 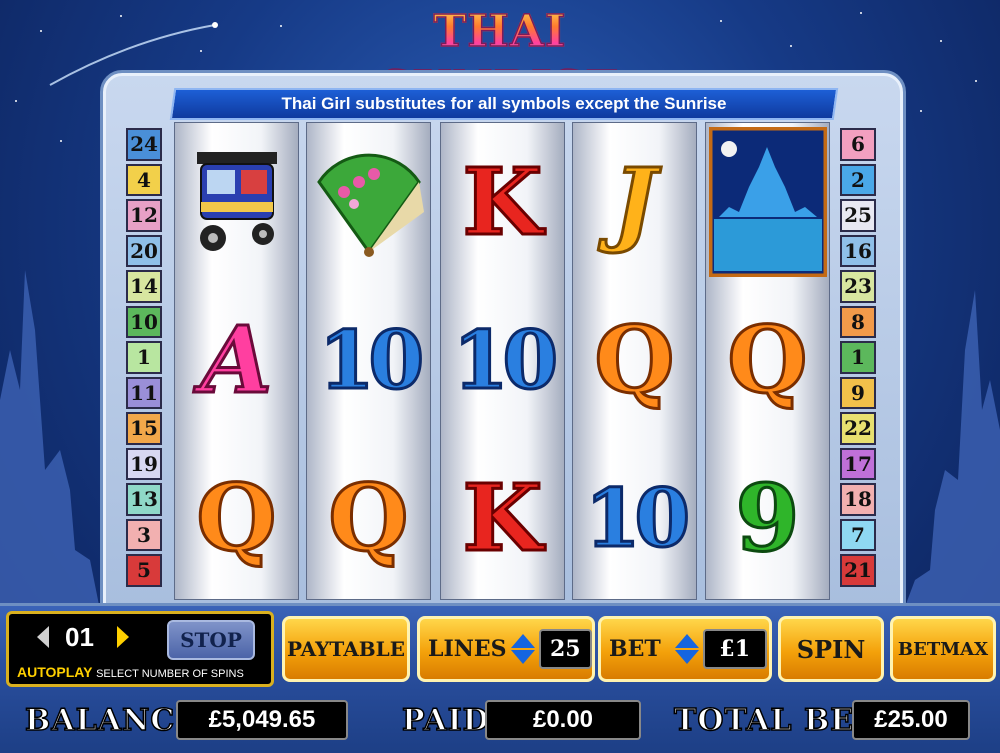 What do you see at coordinates (858, 570) in the screenshot?
I see `payline-number-right: 21` at bounding box center [858, 570].